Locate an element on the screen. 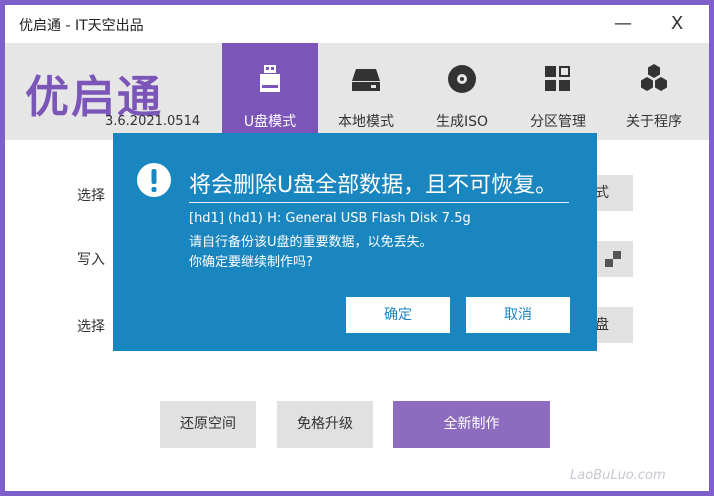 The height and width of the screenshot is (496, 714). tab-label: U盘模式 is located at coordinates (270, 122).